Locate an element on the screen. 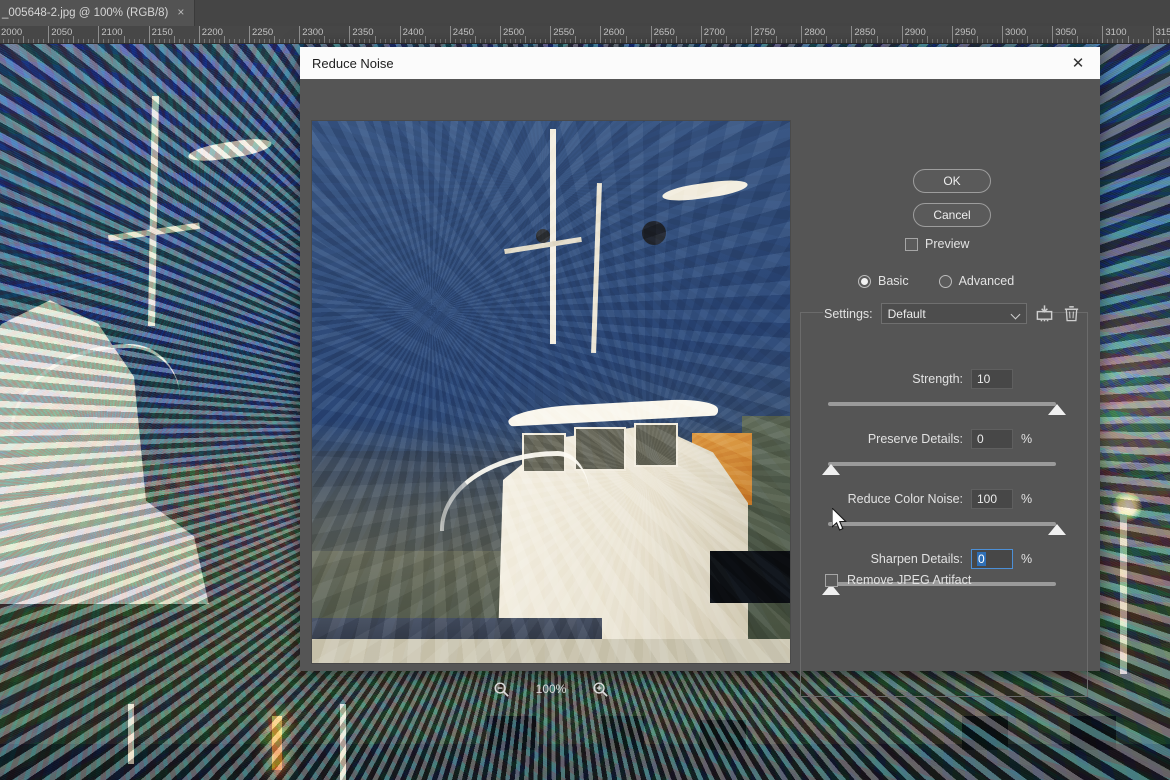  slider-reduce-color-noise-track is located at coordinates (942, 524).